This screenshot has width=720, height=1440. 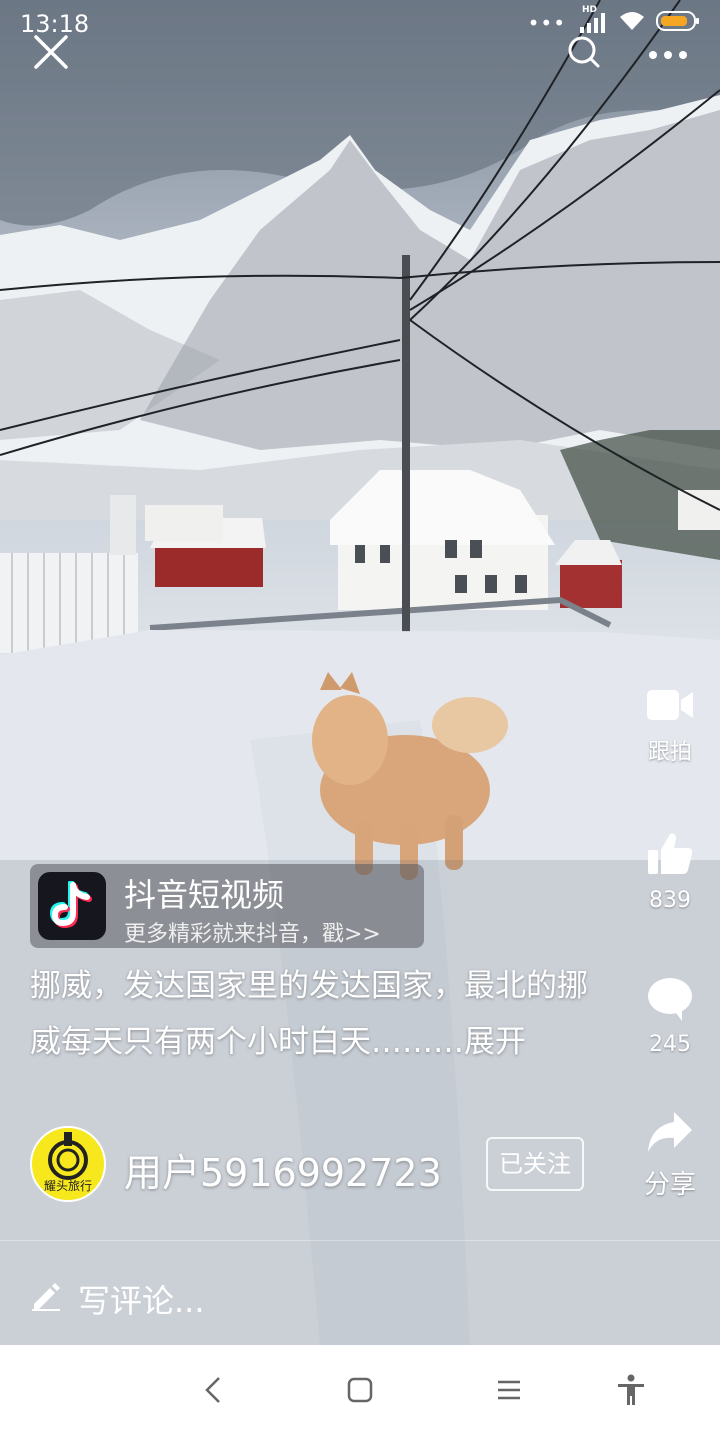 What do you see at coordinates (670, 1002) in the screenshot?
I see `comment-bubble-icon` at bounding box center [670, 1002].